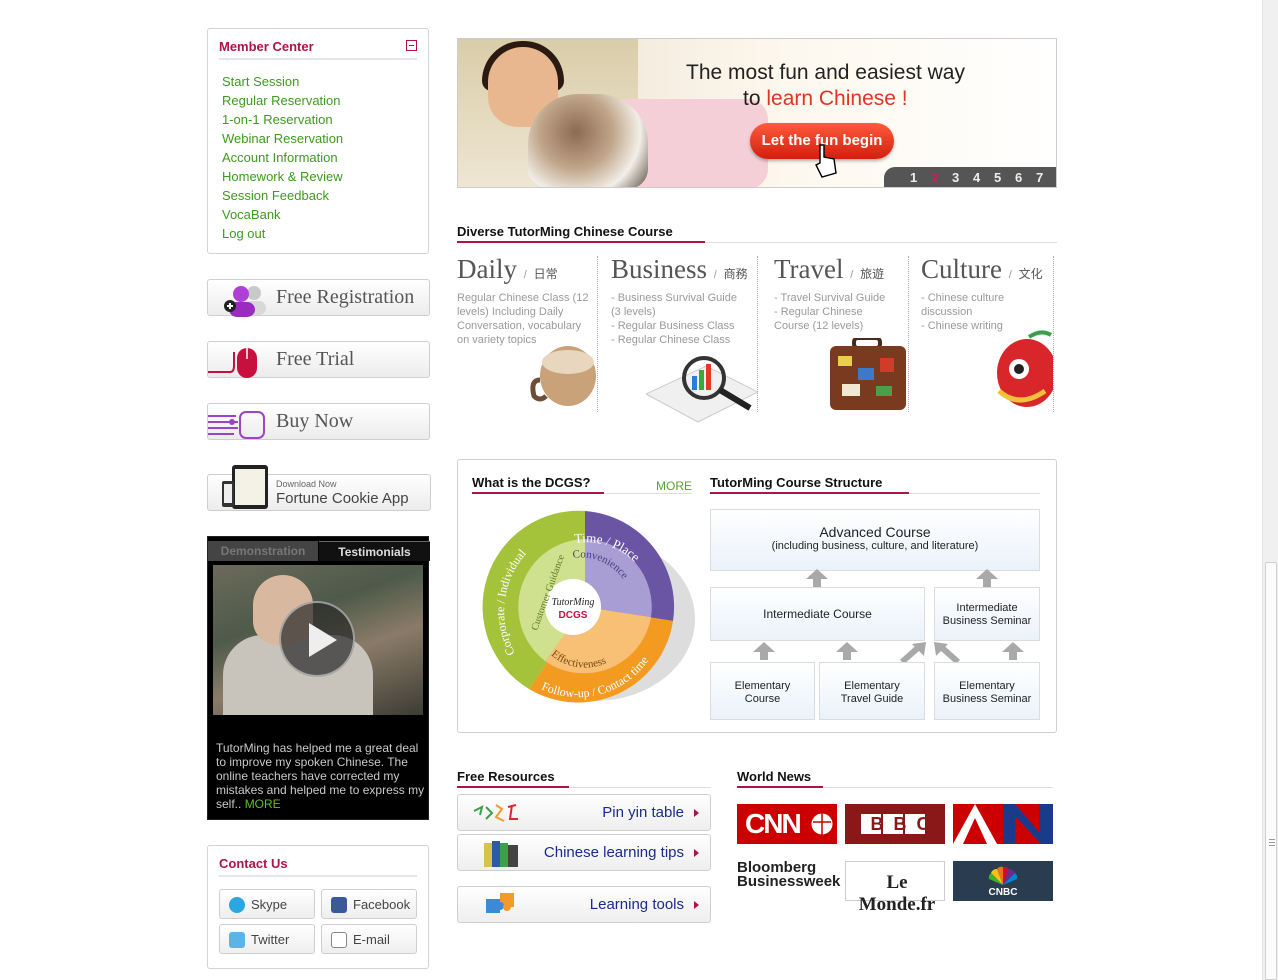 This screenshot has width=1278, height=980. I want to click on buy-now-button: Buy Now, so click(318, 421).